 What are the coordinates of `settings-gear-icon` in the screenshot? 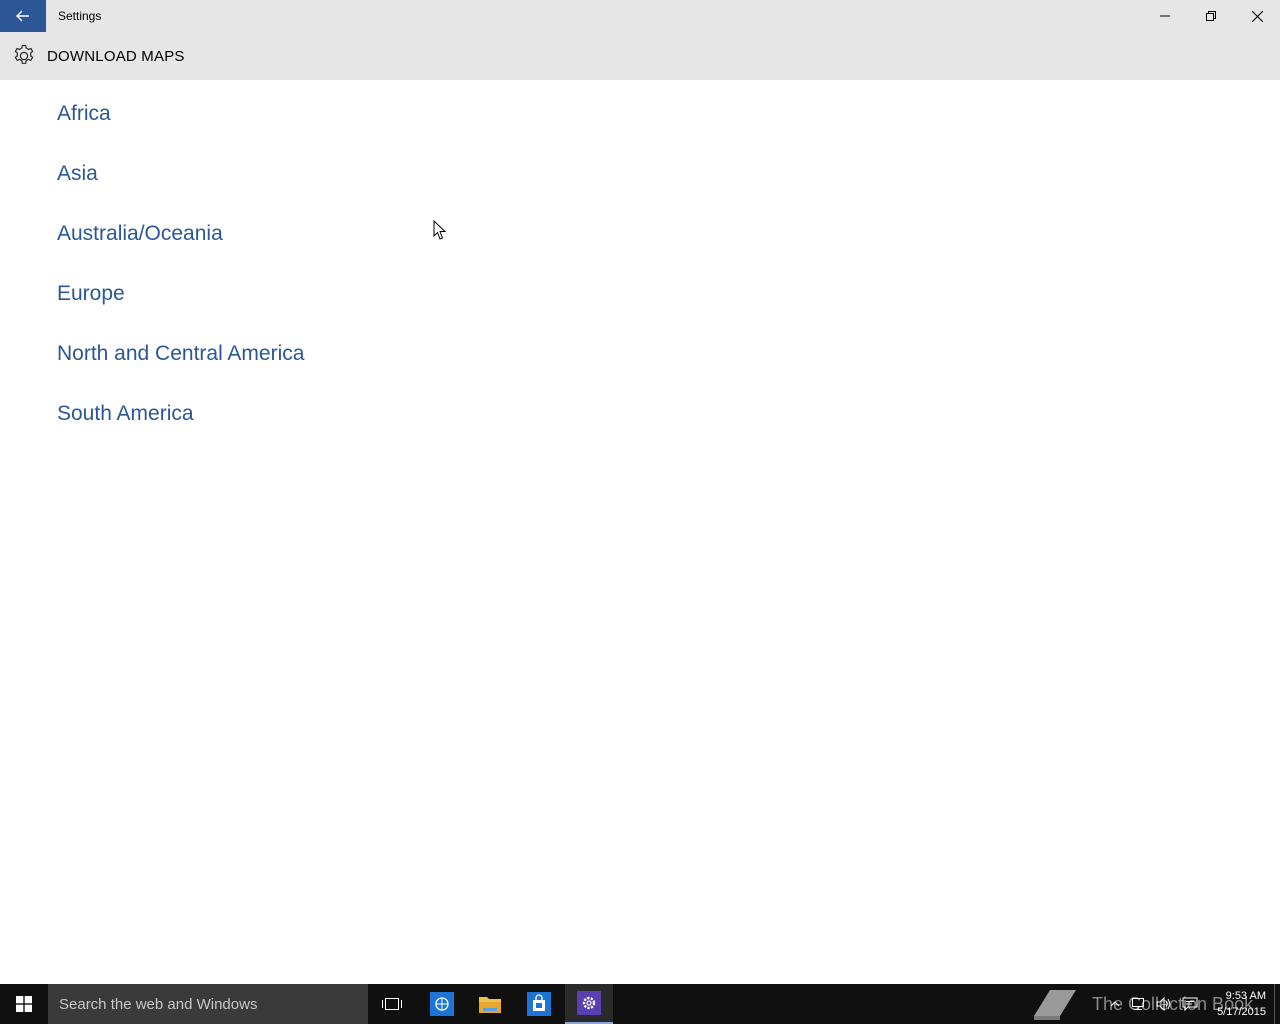 It's located at (589, 1003).